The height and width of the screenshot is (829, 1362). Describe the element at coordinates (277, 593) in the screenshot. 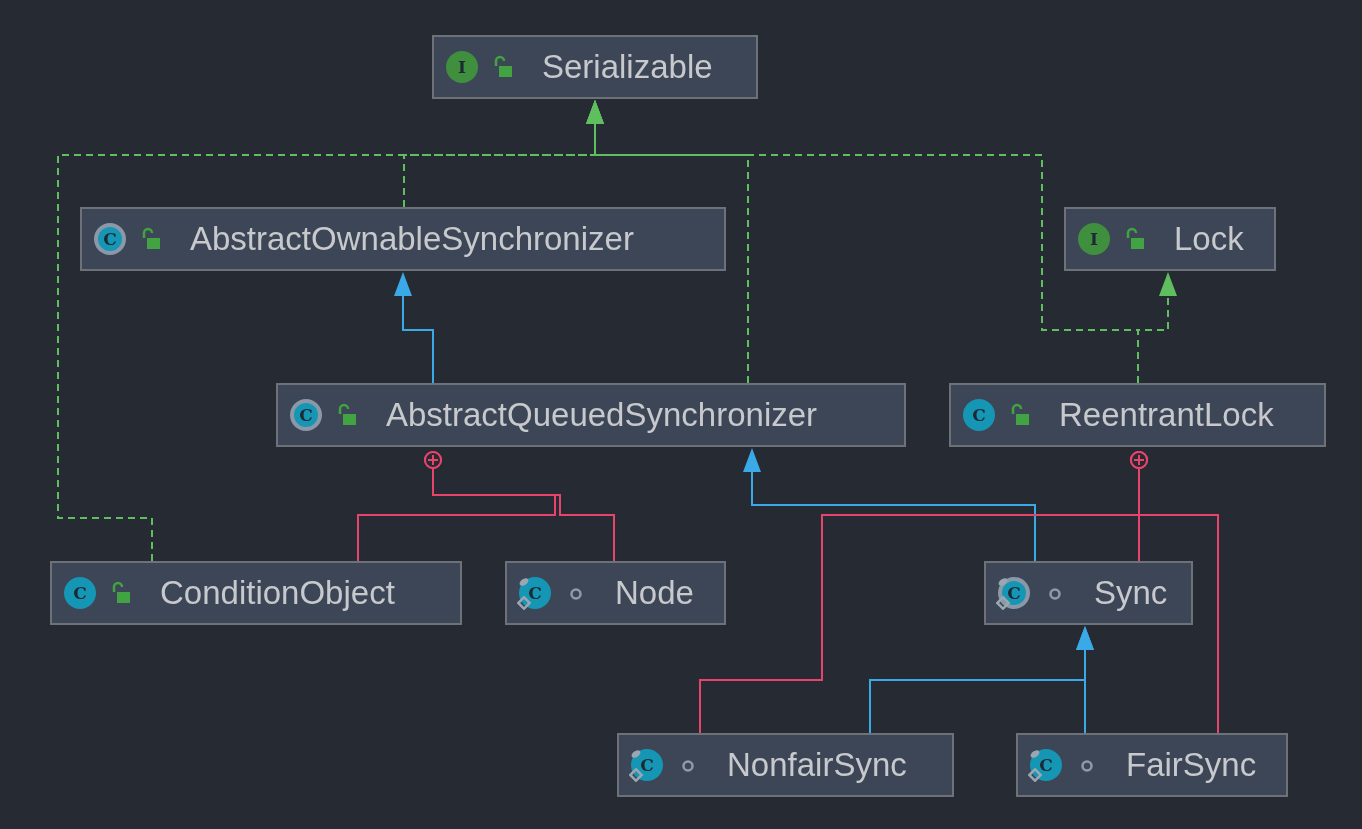

I see `class-name: ConditionObject` at that location.